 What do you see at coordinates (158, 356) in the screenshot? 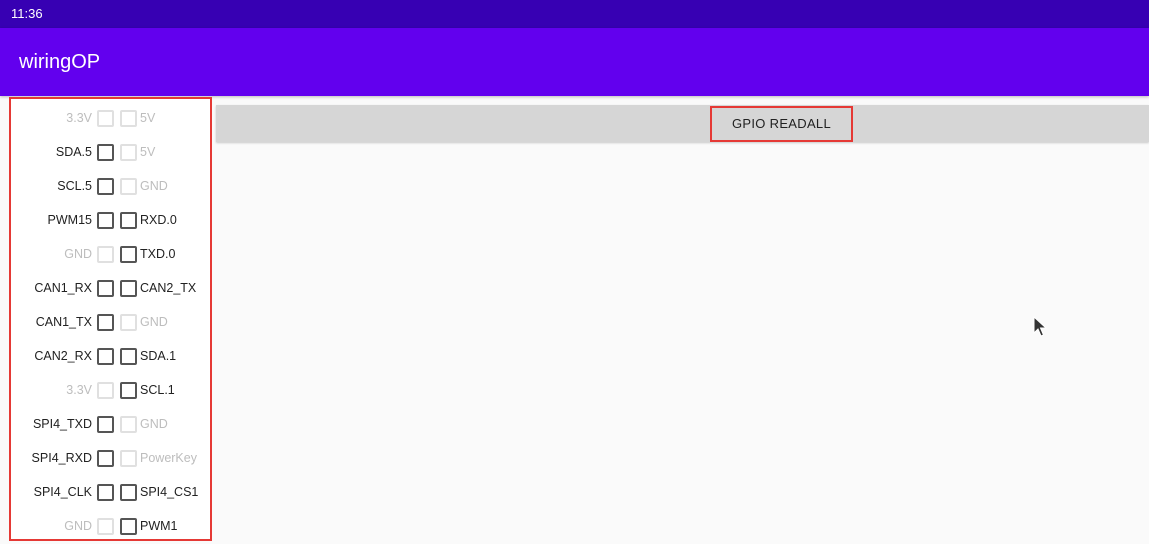
I see `pin-right-label: SDA.1` at bounding box center [158, 356].